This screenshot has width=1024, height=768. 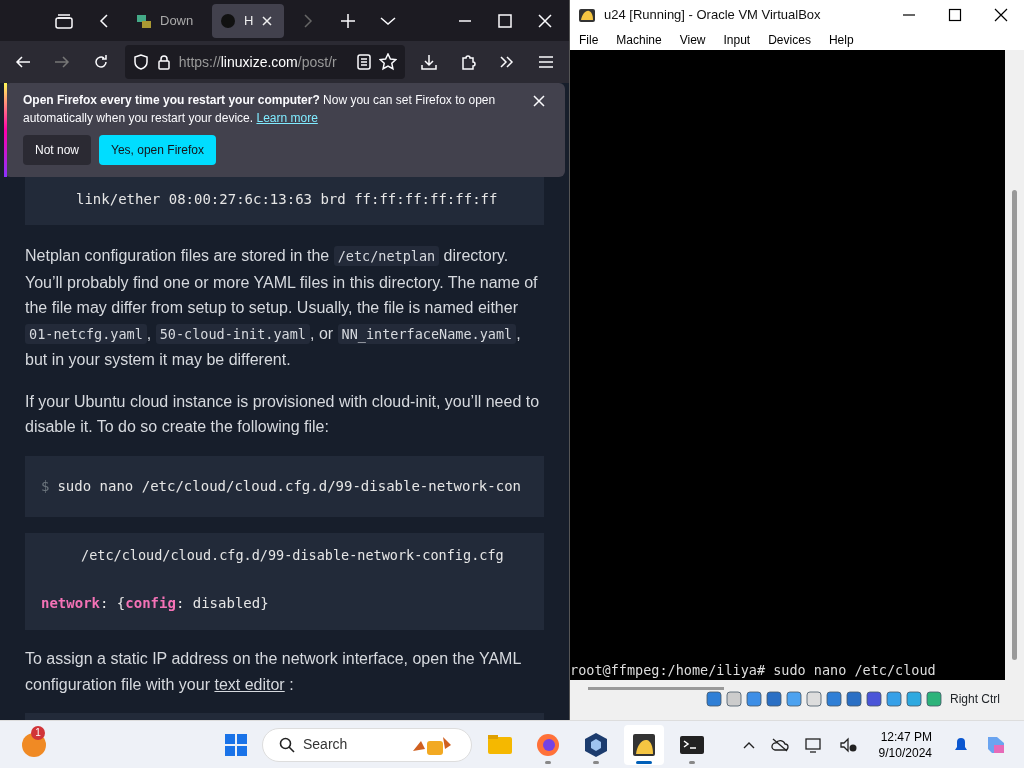 What do you see at coordinates (140, 62) in the screenshot?
I see `shield-icon` at bounding box center [140, 62].